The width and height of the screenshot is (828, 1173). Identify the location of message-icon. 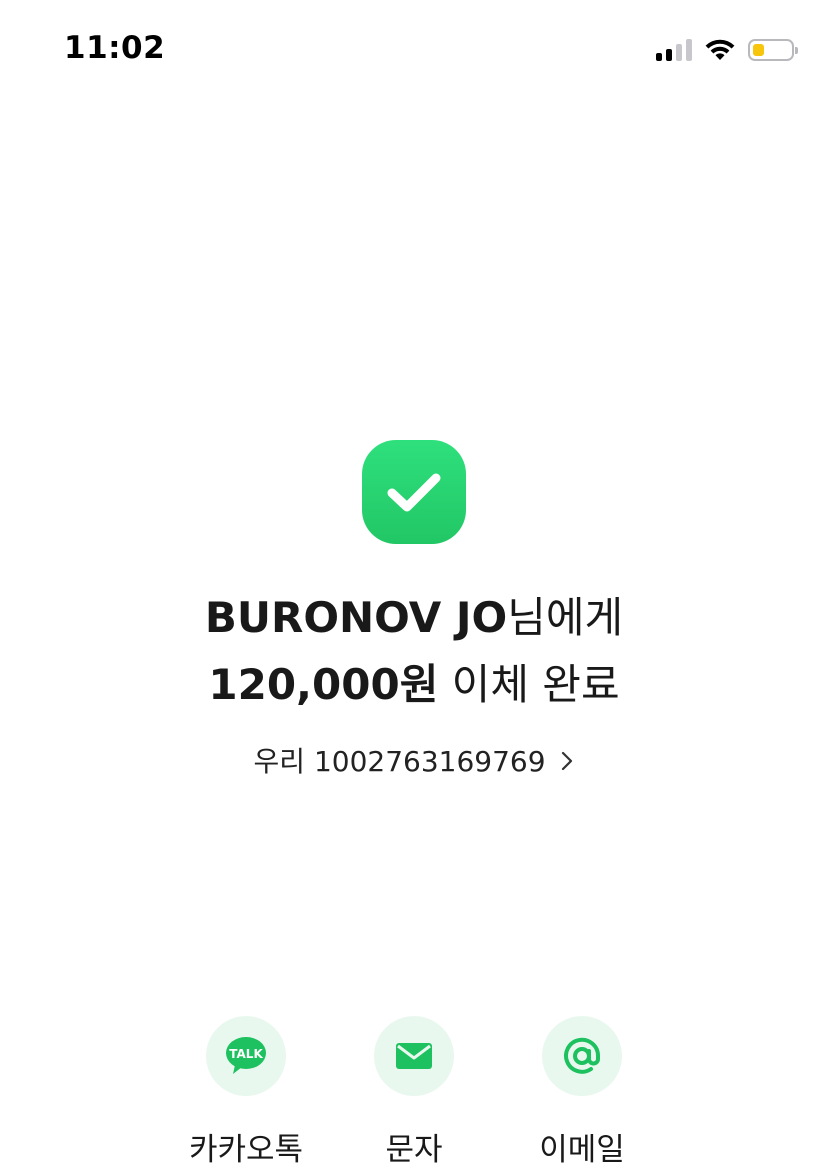
(414, 1056).